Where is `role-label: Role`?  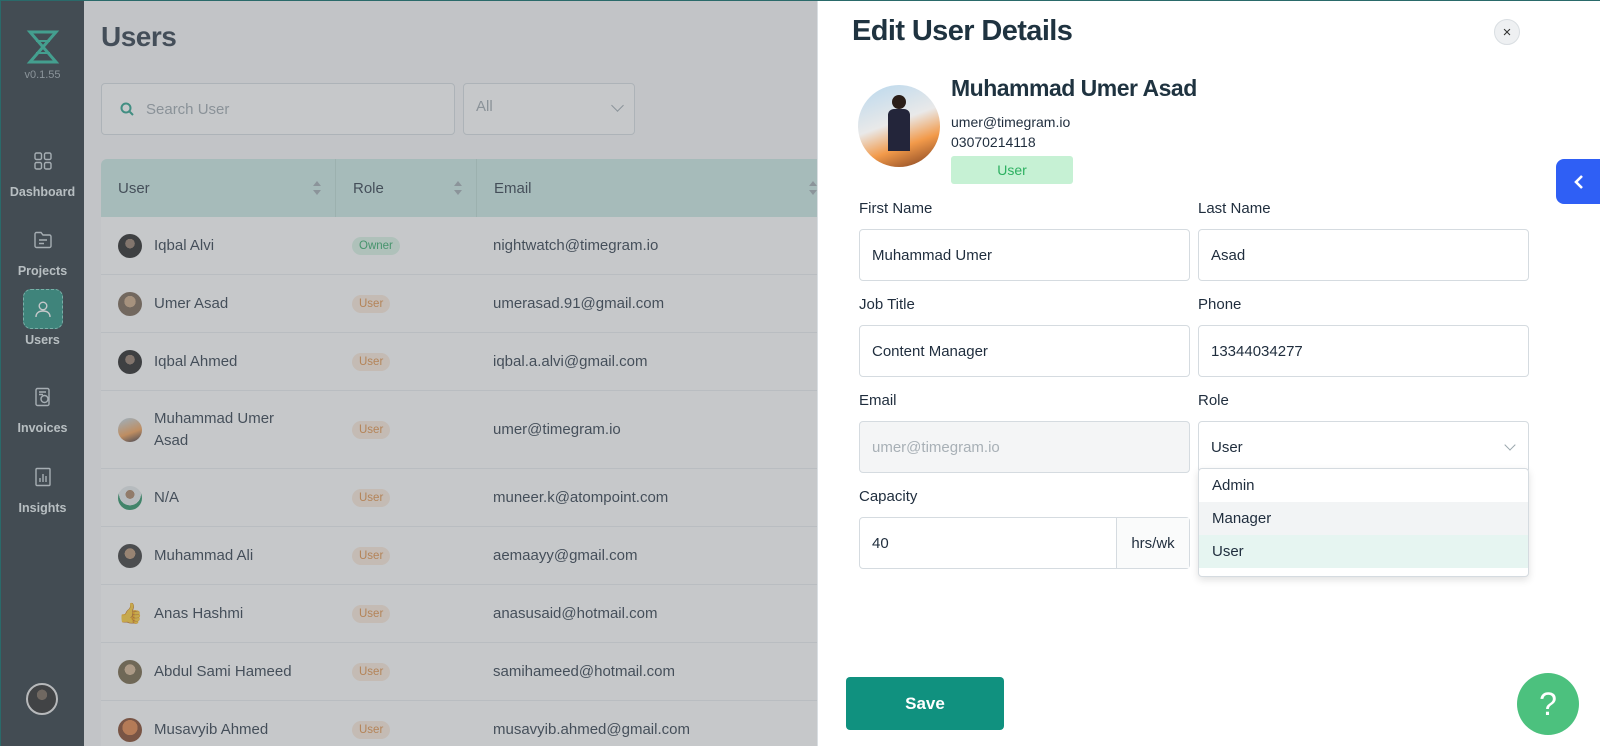
role-label: Role is located at coordinates (1213, 400).